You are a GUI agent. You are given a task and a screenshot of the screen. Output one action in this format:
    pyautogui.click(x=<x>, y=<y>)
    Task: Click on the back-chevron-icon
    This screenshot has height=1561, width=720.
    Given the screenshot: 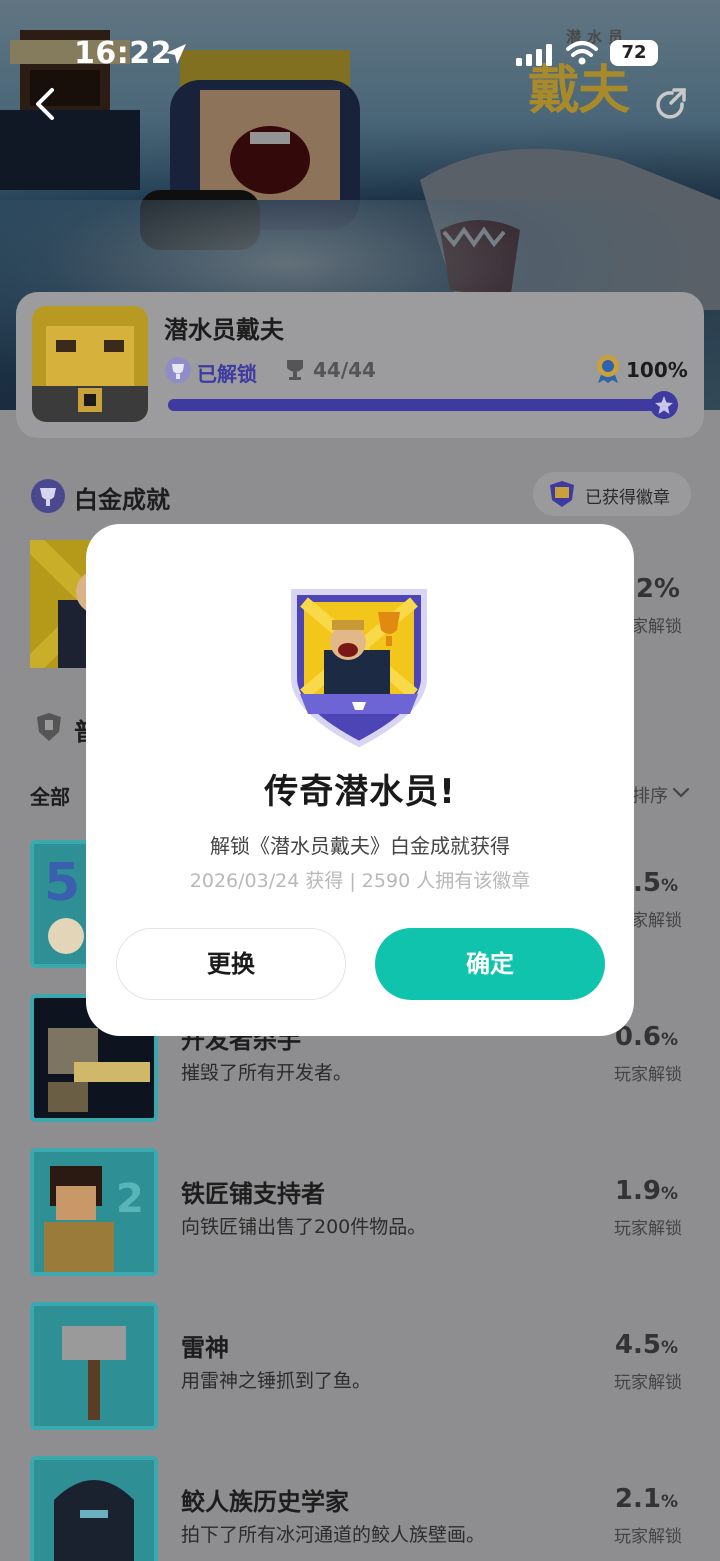 What is the action you would take?
    pyautogui.click(x=45, y=104)
    